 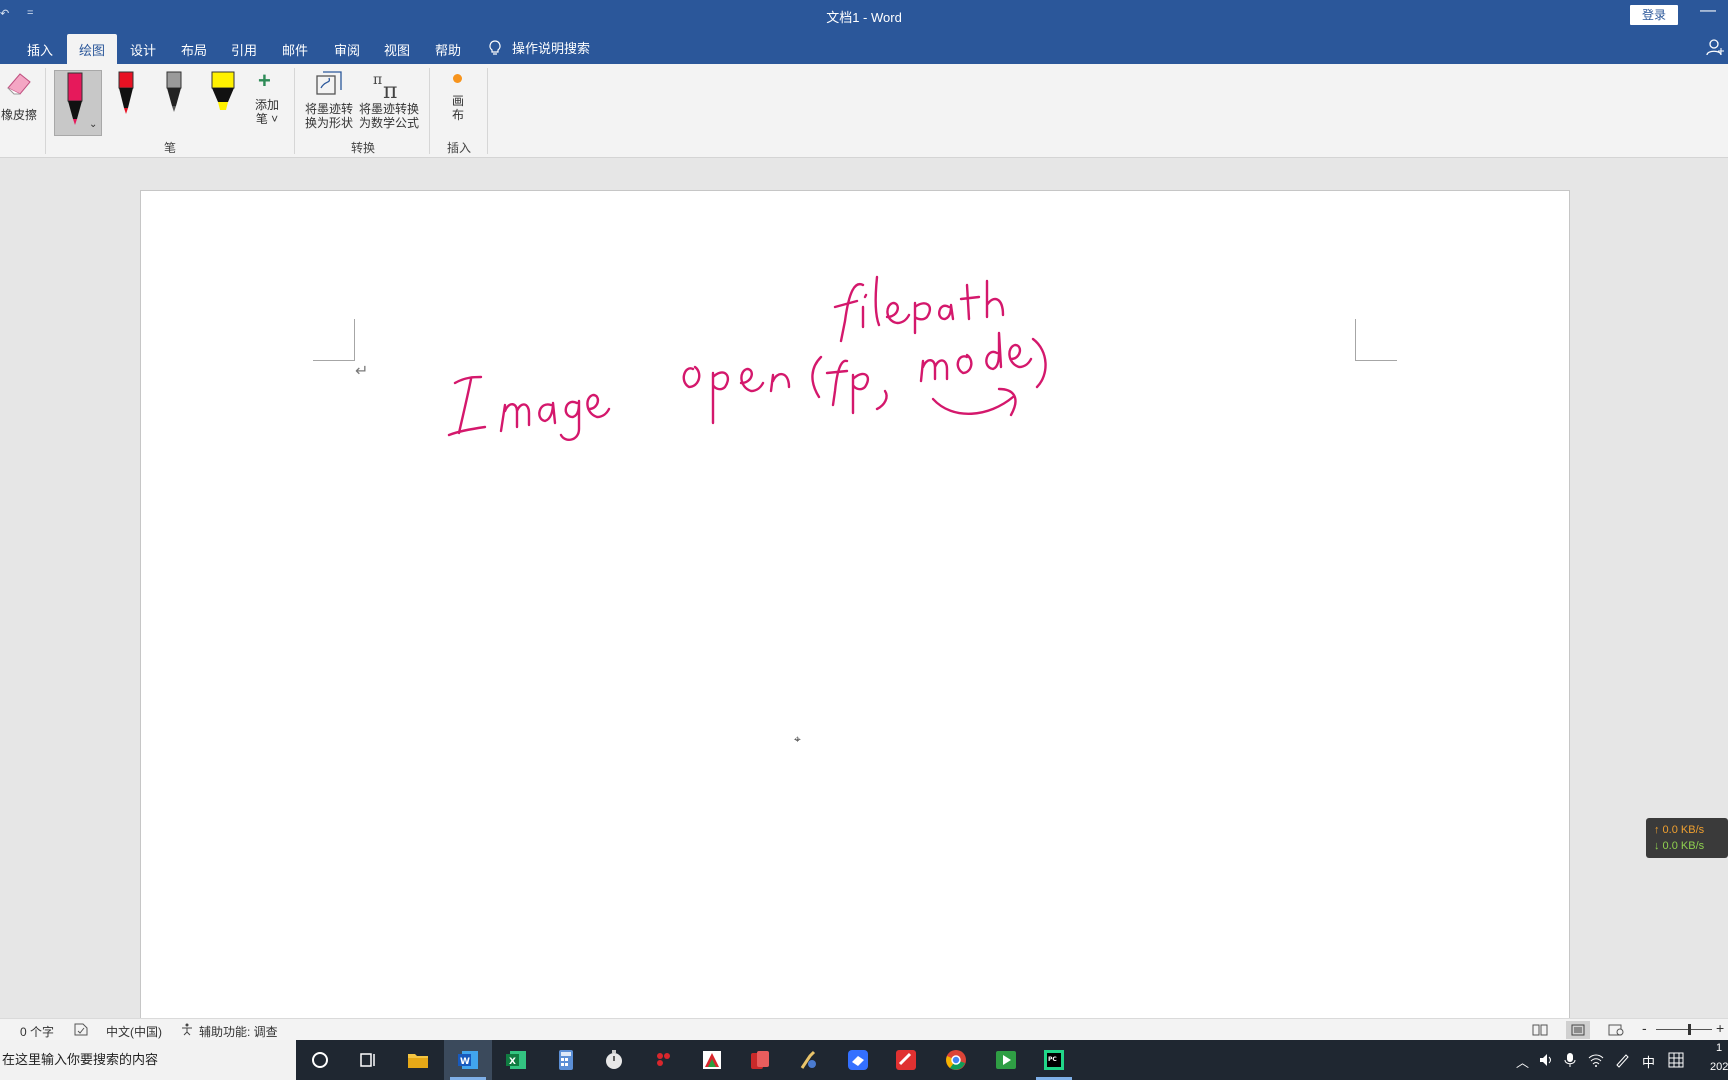 What do you see at coordinates (664, 1060) in the screenshot?
I see `red-app-icon` at bounding box center [664, 1060].